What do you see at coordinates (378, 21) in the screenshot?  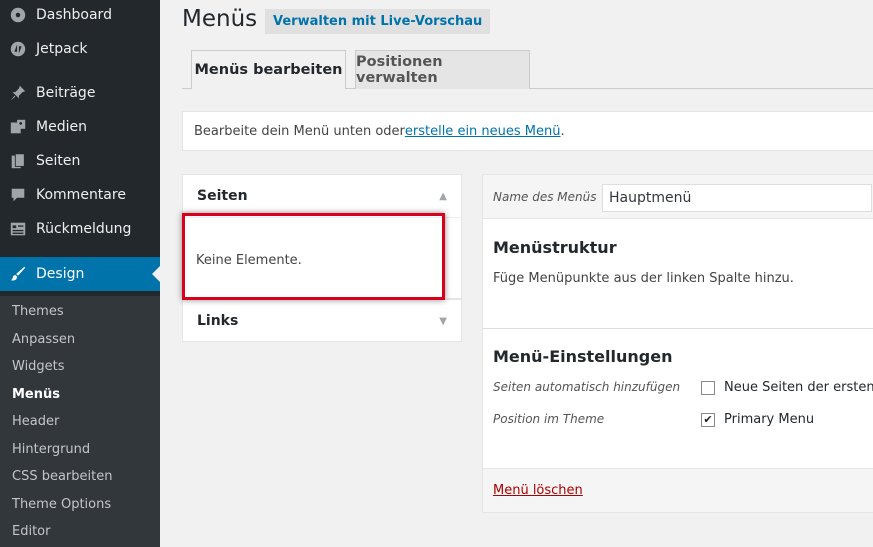 I see `live-preview-button: Verwalten mit Live-Vorschau` at bounding box center [378, 21].